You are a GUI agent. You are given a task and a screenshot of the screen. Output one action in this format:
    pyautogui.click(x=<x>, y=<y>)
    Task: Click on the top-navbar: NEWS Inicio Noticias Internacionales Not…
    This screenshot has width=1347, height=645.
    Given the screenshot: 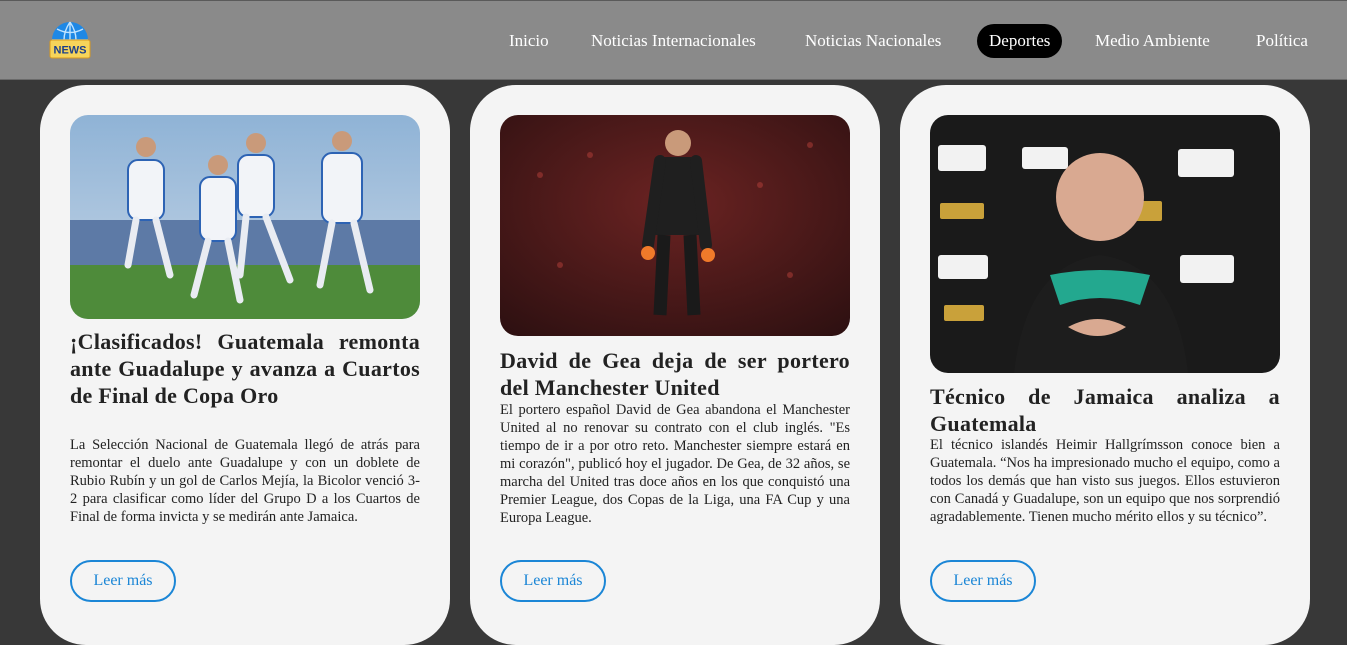 What is the action you would take?
    pyautogui.click(x=673, y=40)
    